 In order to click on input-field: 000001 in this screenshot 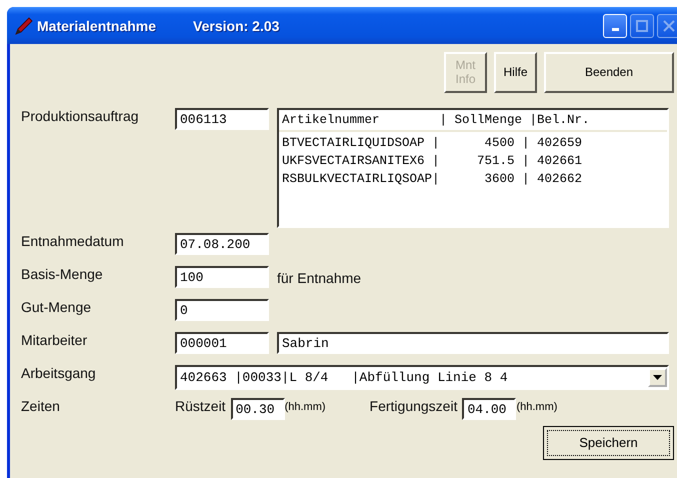, I will do `click(222, 343)`.